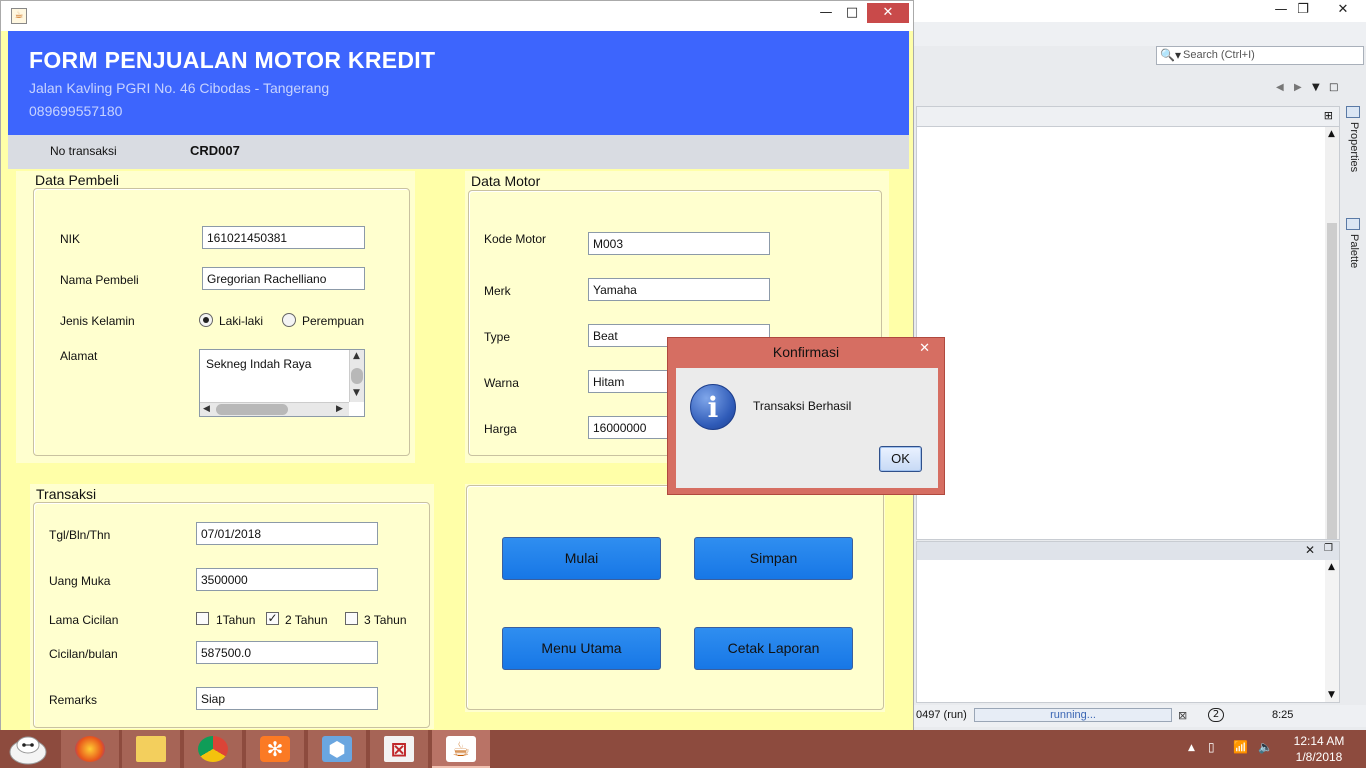 The width and height of the screenshot is (1366, 768). I want to click on properties-icon, so click(1353, 112).